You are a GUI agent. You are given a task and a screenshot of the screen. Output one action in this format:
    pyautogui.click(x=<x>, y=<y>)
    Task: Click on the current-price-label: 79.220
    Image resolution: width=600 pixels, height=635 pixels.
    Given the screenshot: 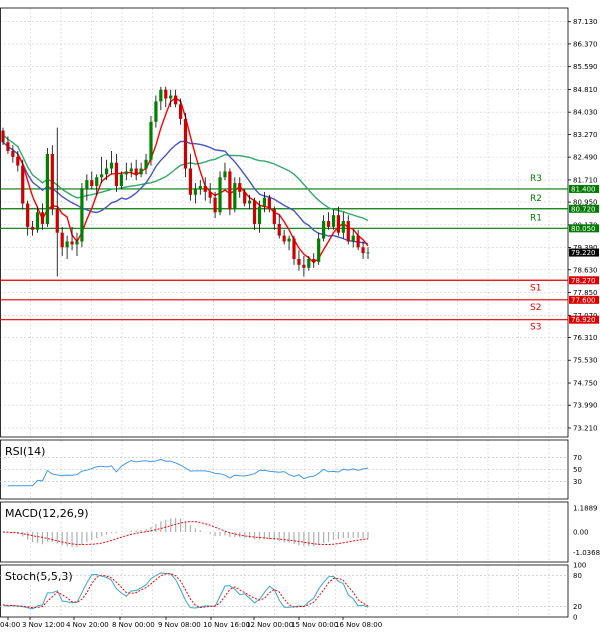 What is the action you would take?
    pyautogui.click(x=583, y=253)
    